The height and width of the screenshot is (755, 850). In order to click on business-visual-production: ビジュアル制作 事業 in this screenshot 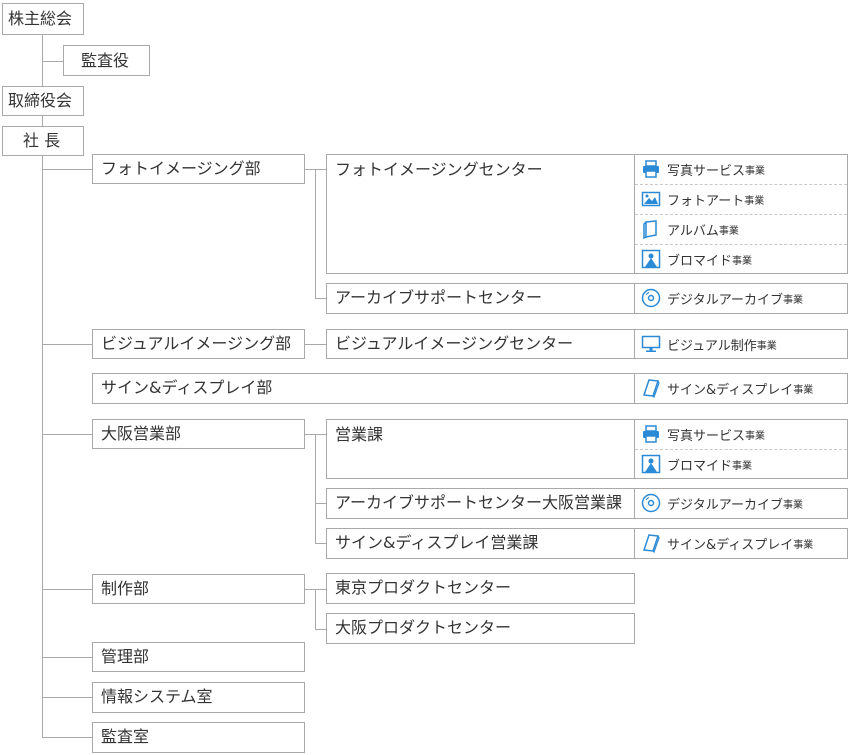, I will do `click(706, 344)`.